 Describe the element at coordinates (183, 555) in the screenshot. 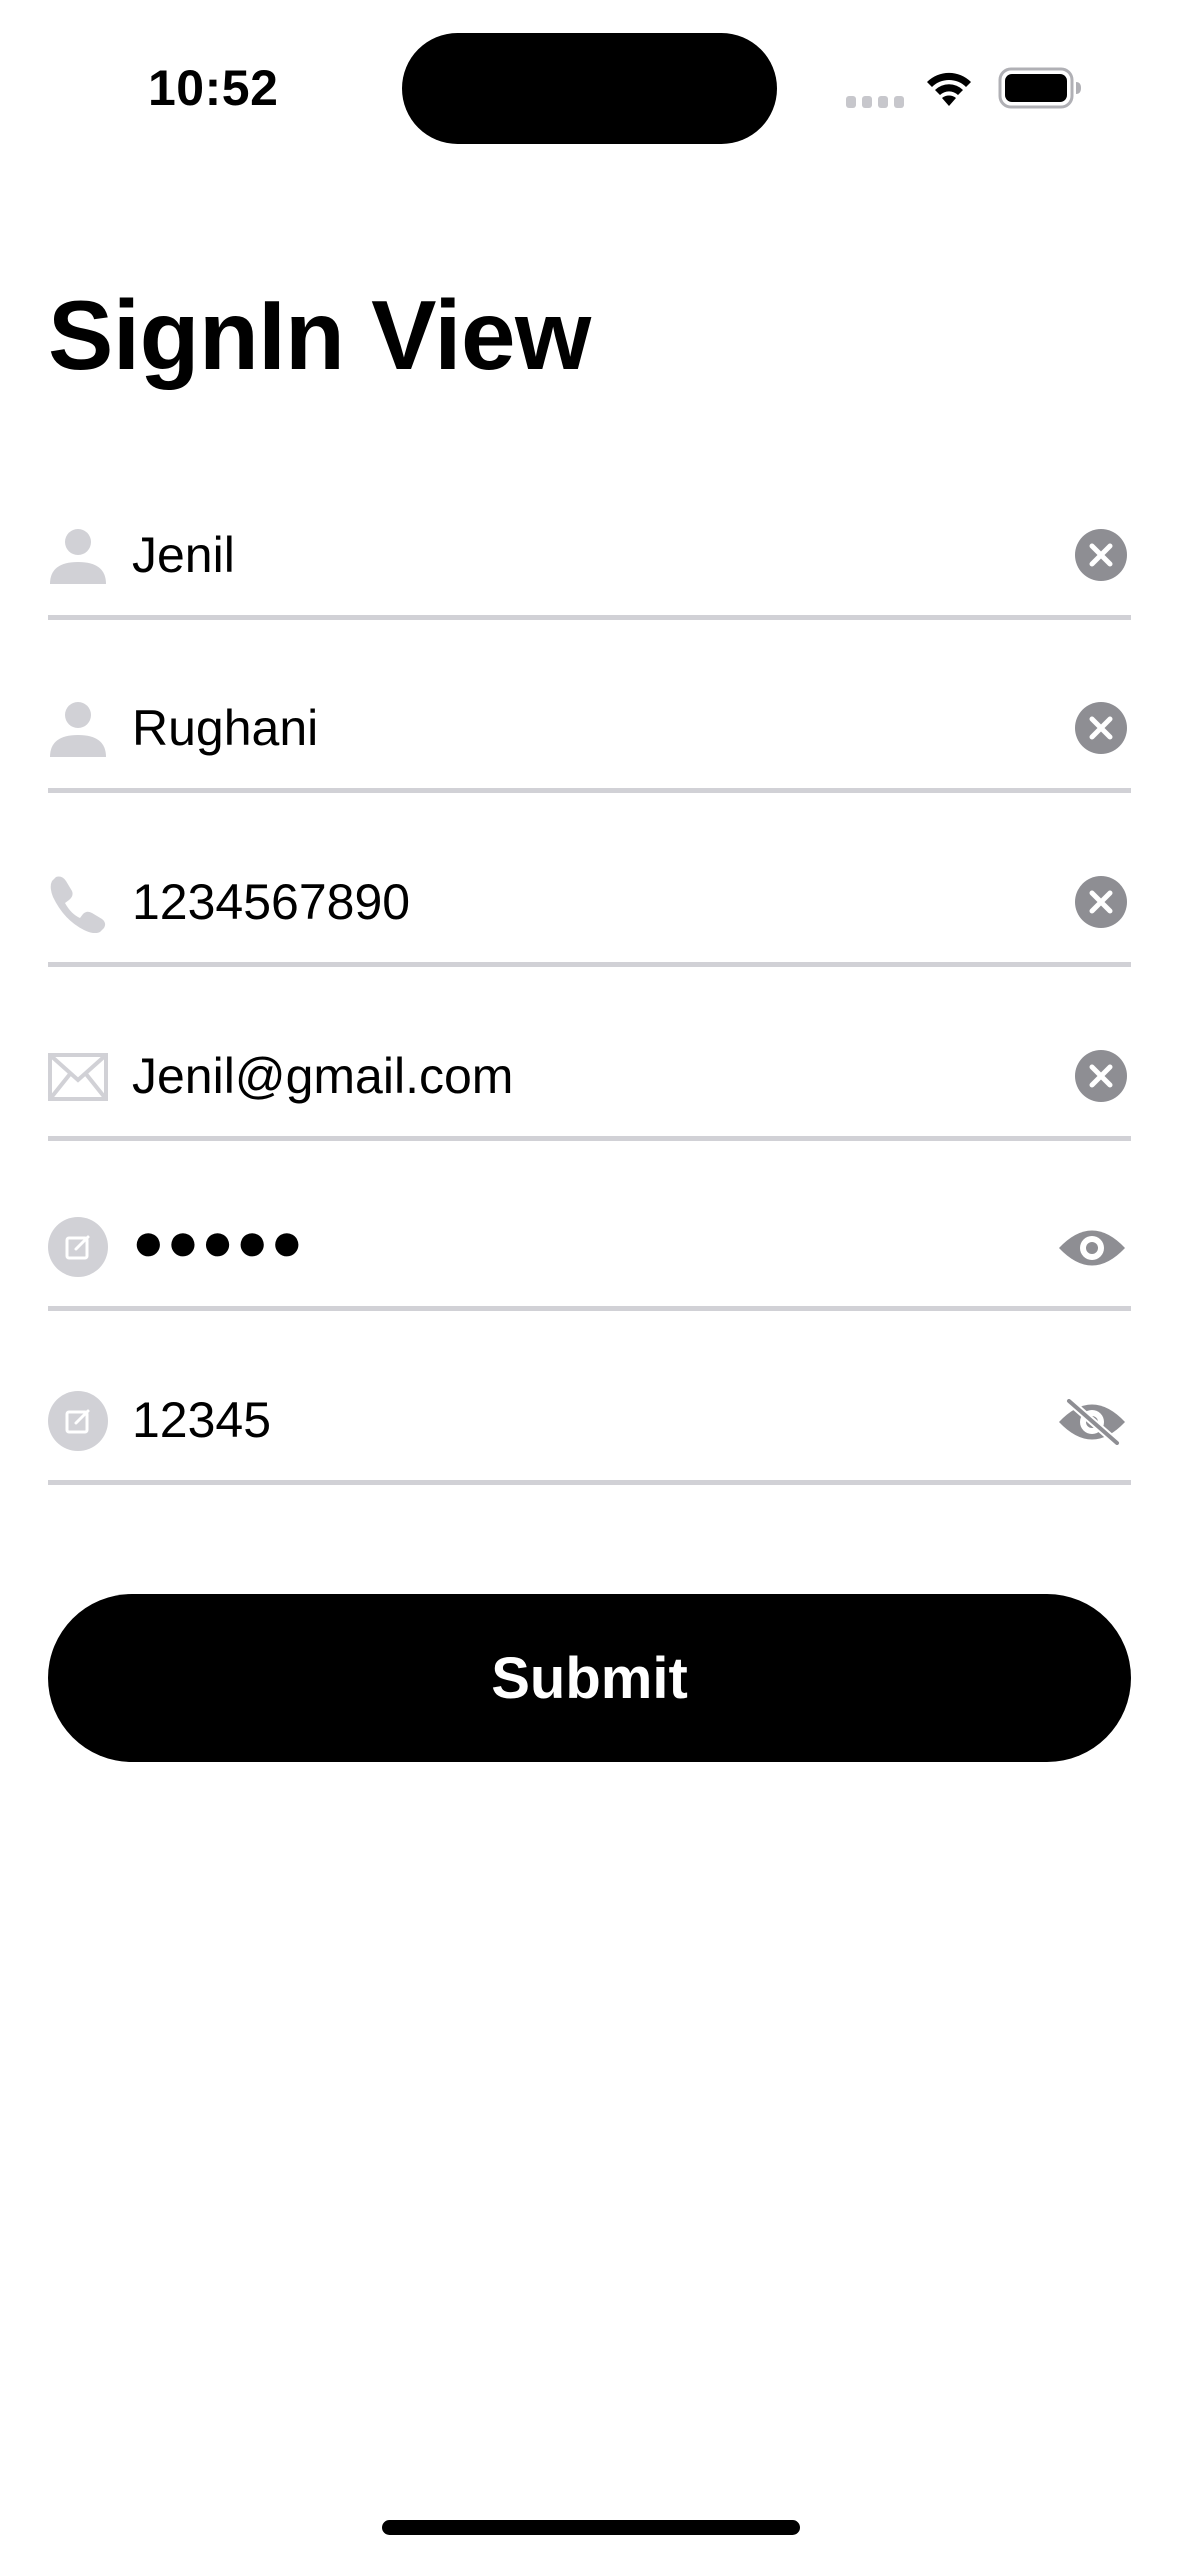

I see `first-name-value: Jenil` at that location.